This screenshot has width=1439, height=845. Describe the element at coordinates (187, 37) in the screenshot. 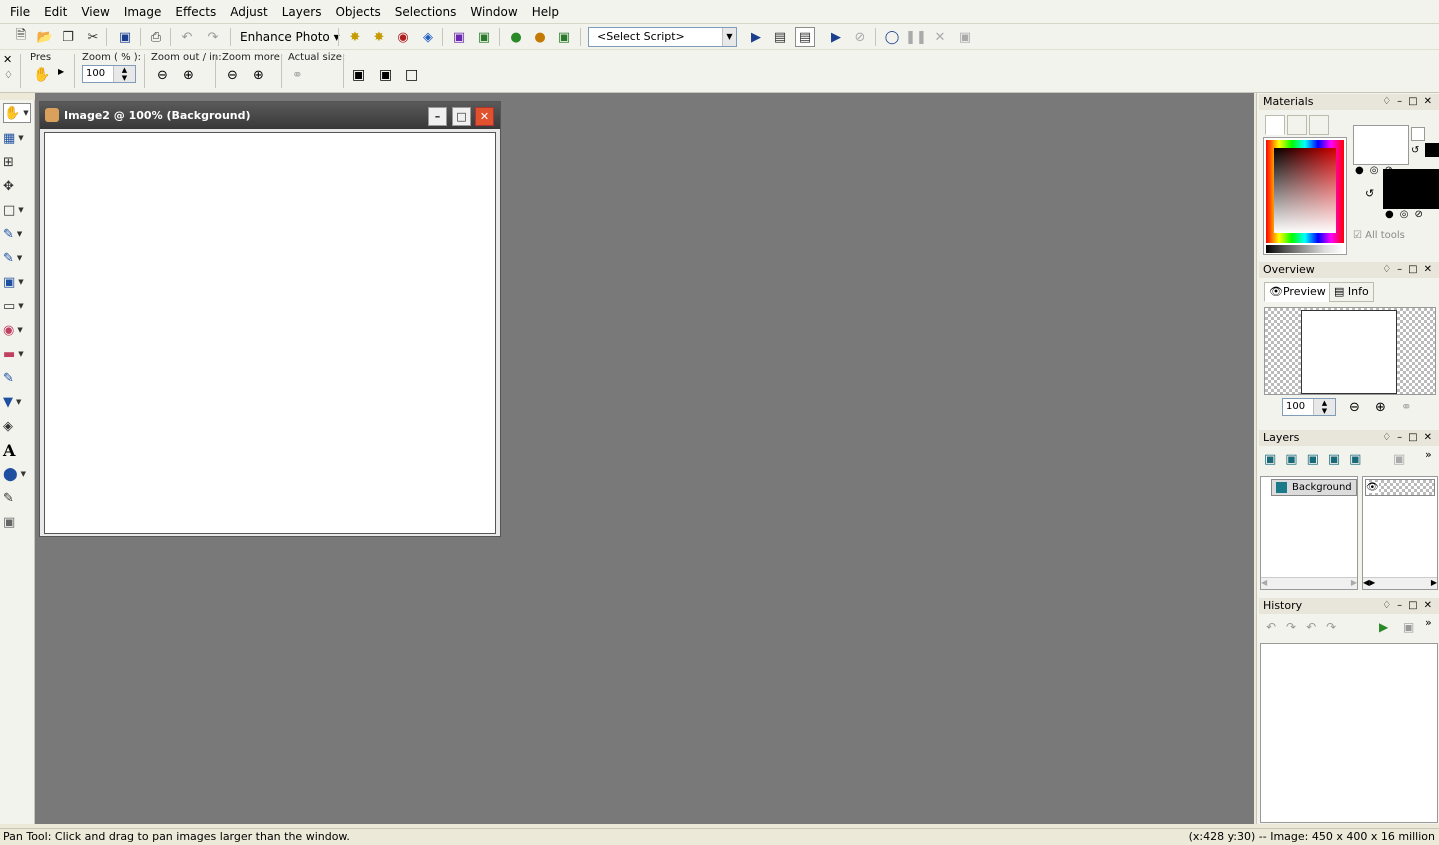

I see `undo-icon: ↶` at that location.